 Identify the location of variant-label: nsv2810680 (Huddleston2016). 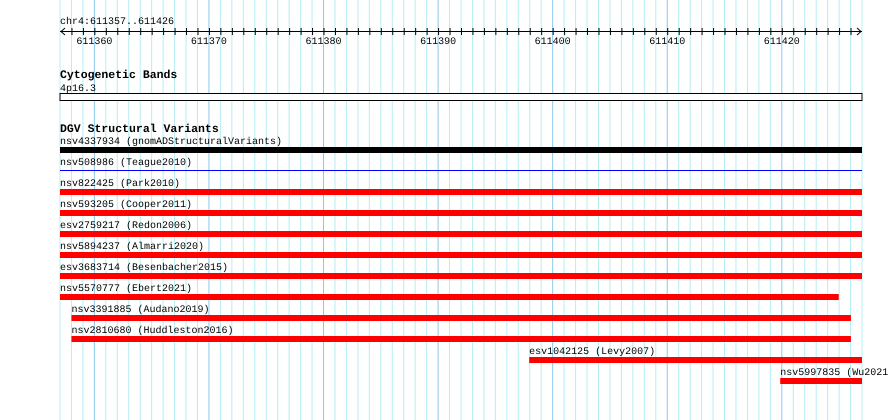
(152, 331).